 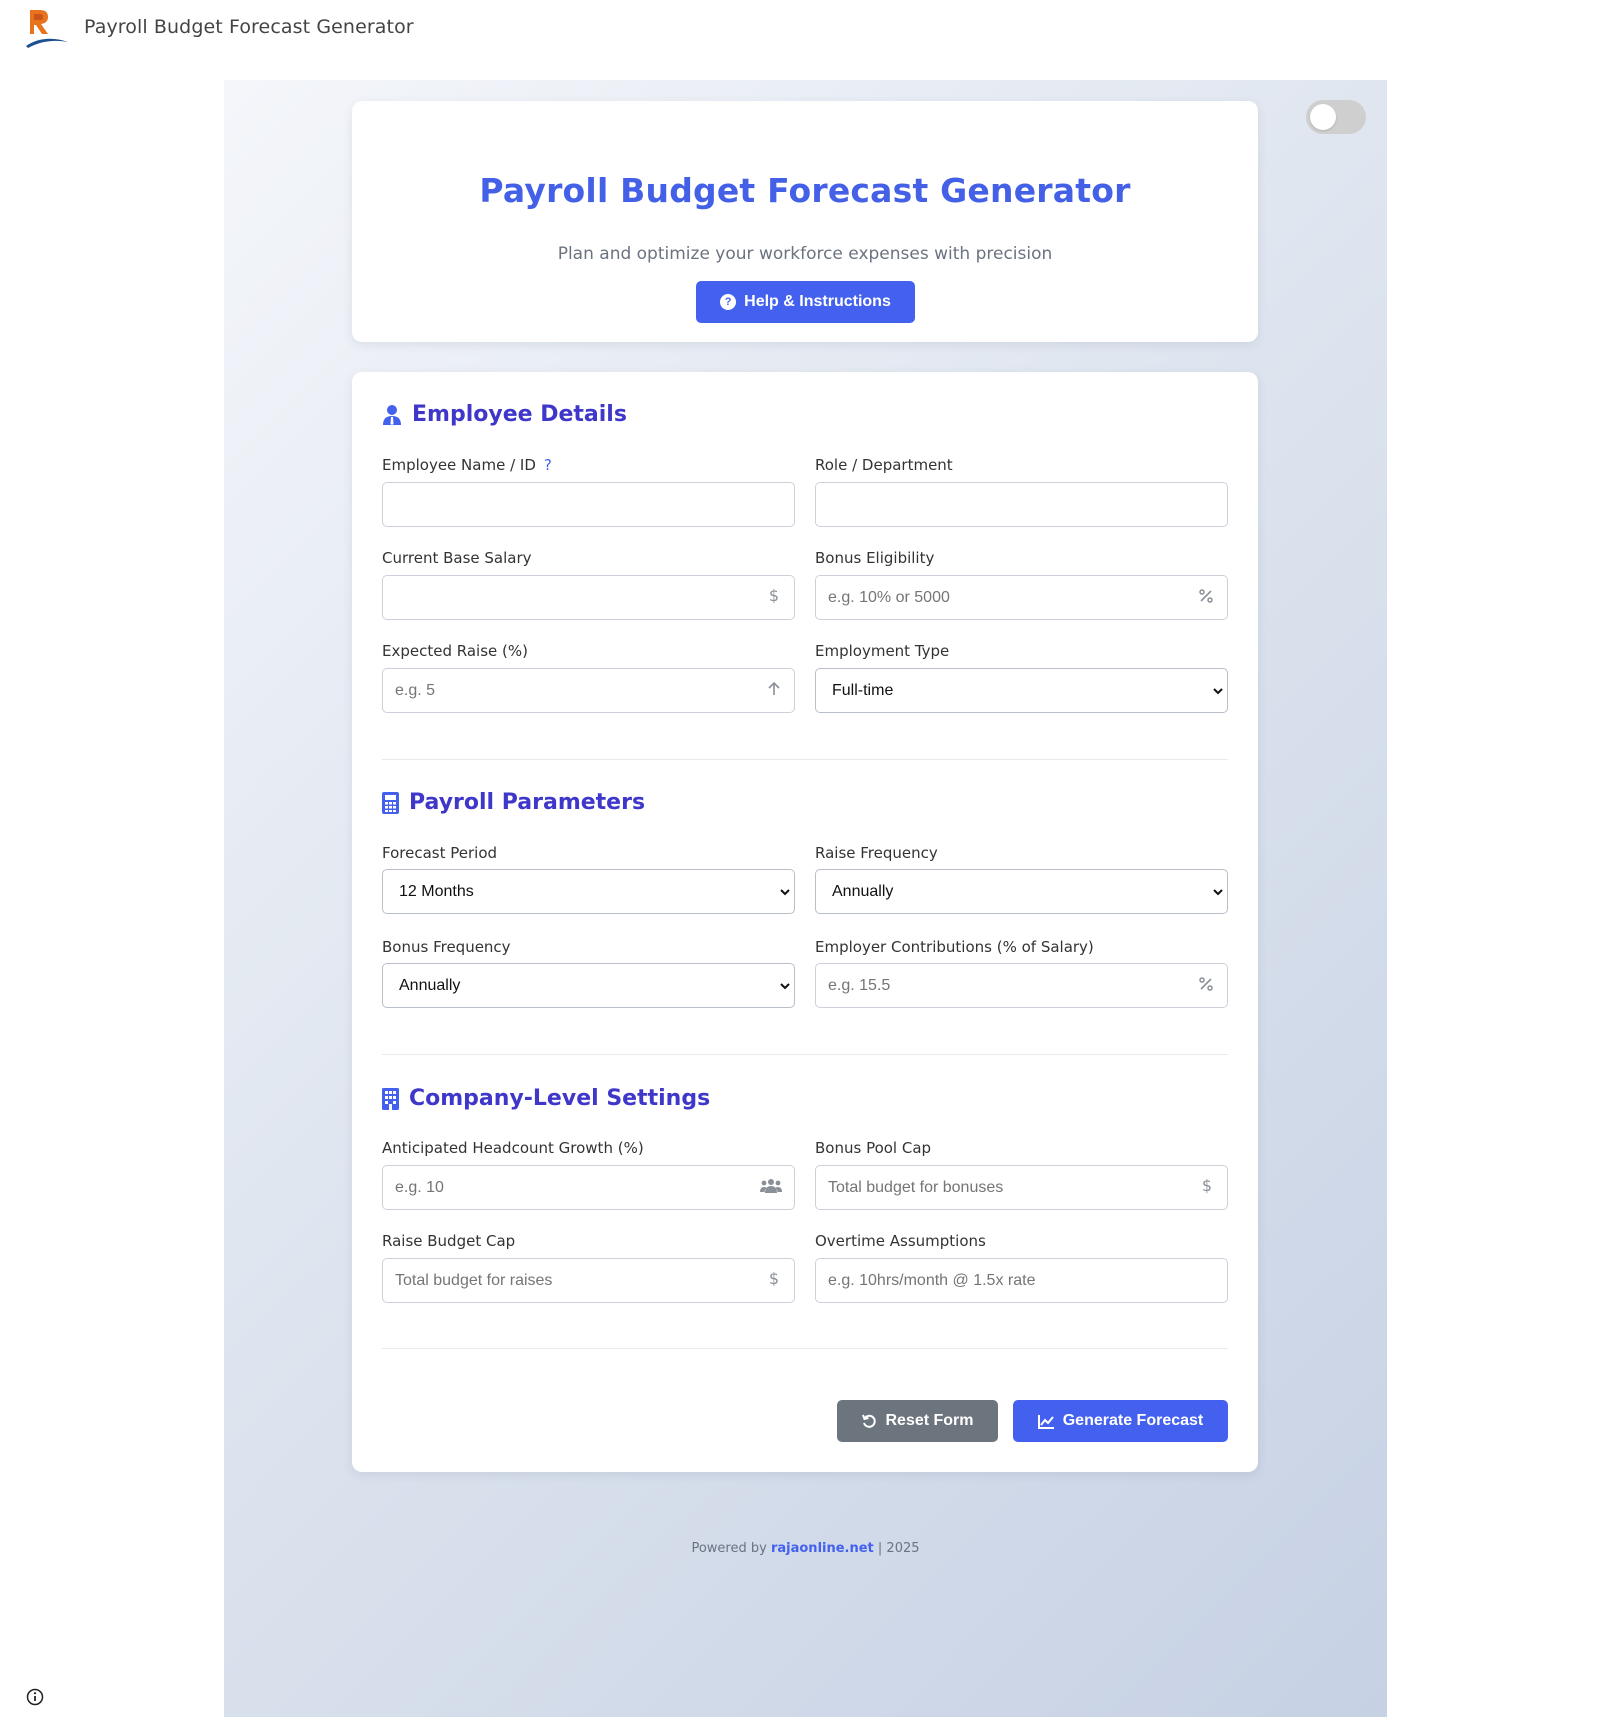 What do you see at coordinates (873, 1148) in the screenshot?
I see `bonus-pool-label: Bonus Pool Cap` at bounding box center [873, 1148].